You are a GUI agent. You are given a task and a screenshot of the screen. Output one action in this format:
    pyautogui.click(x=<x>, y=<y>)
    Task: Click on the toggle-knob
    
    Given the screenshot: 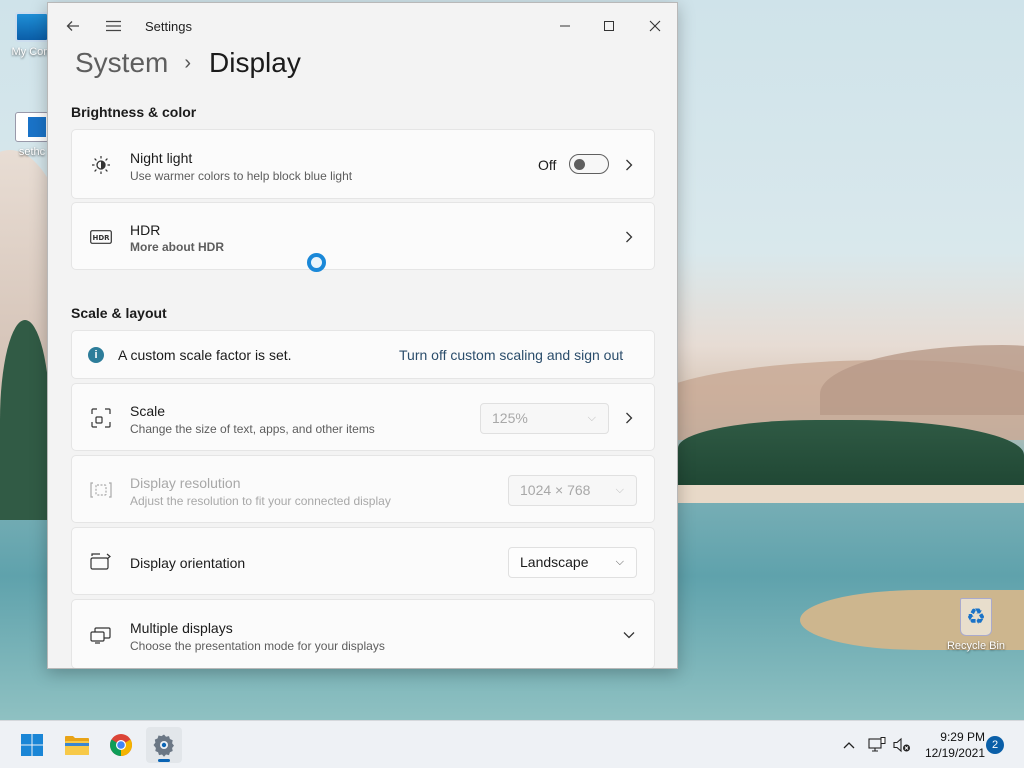 What is the action you would take?
    pyautogui.click(x=579, y=164)
    